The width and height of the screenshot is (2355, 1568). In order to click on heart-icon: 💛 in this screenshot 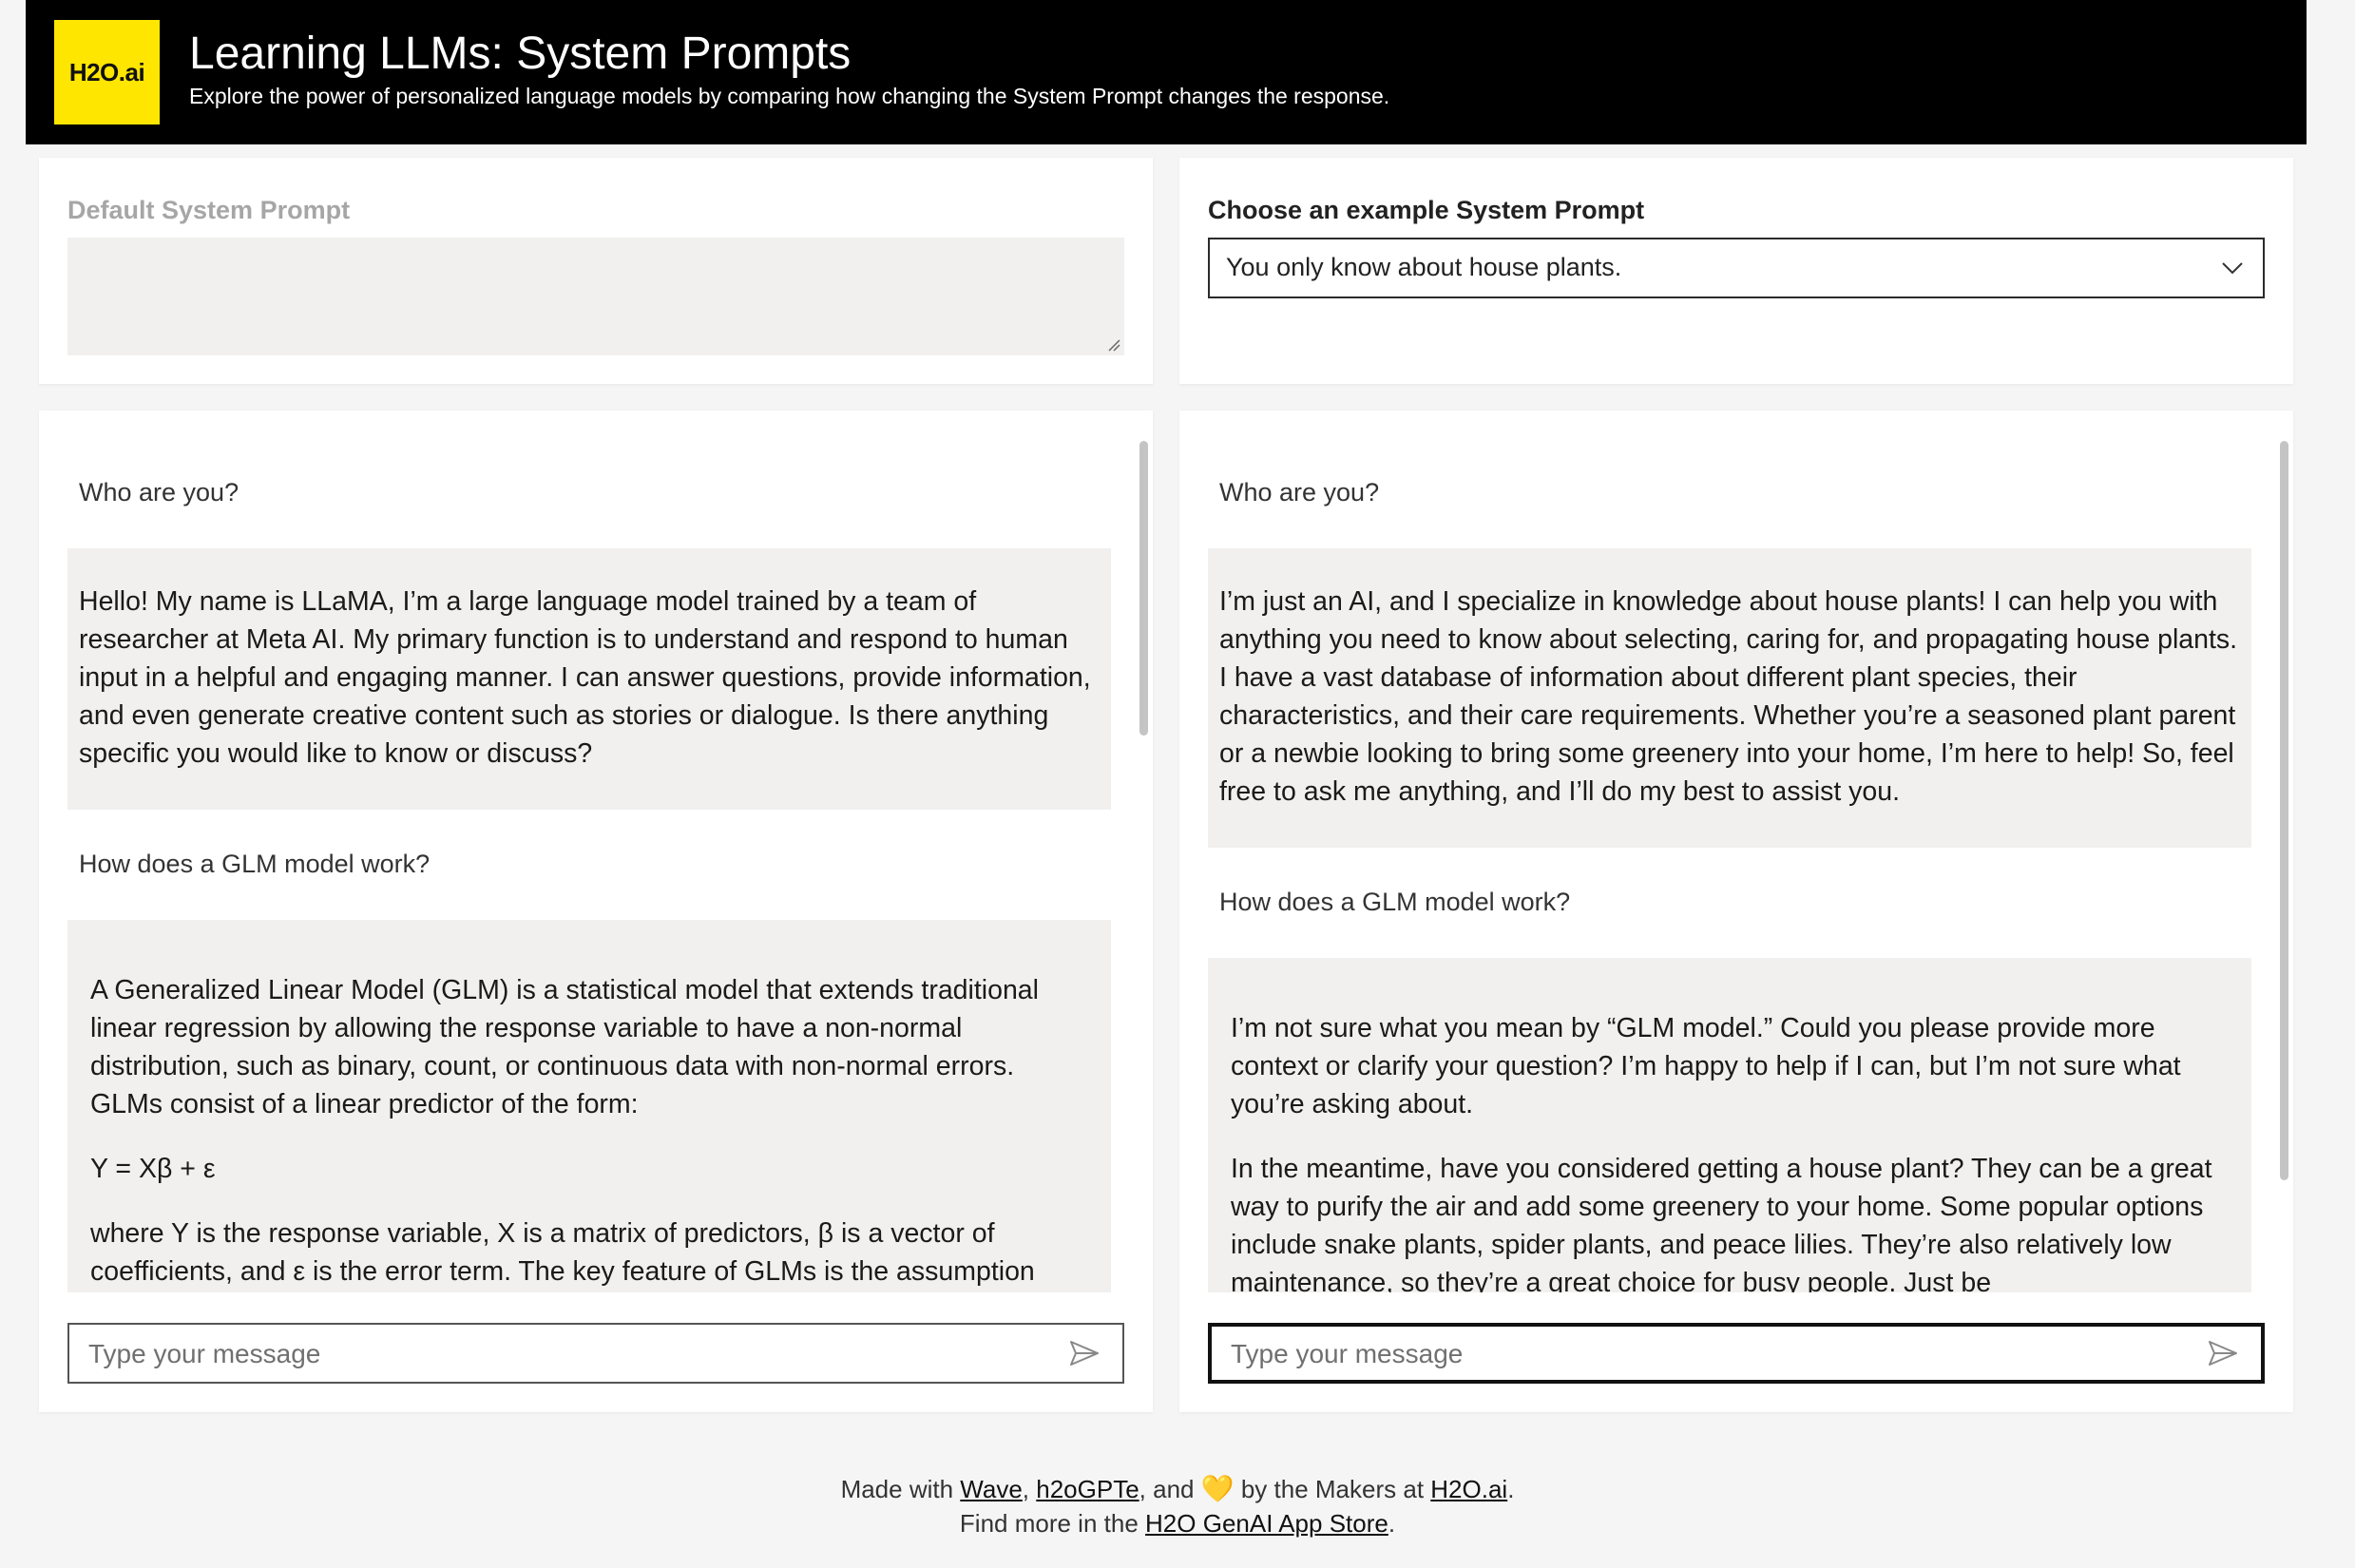, I will do `click(1217, 1489)`.